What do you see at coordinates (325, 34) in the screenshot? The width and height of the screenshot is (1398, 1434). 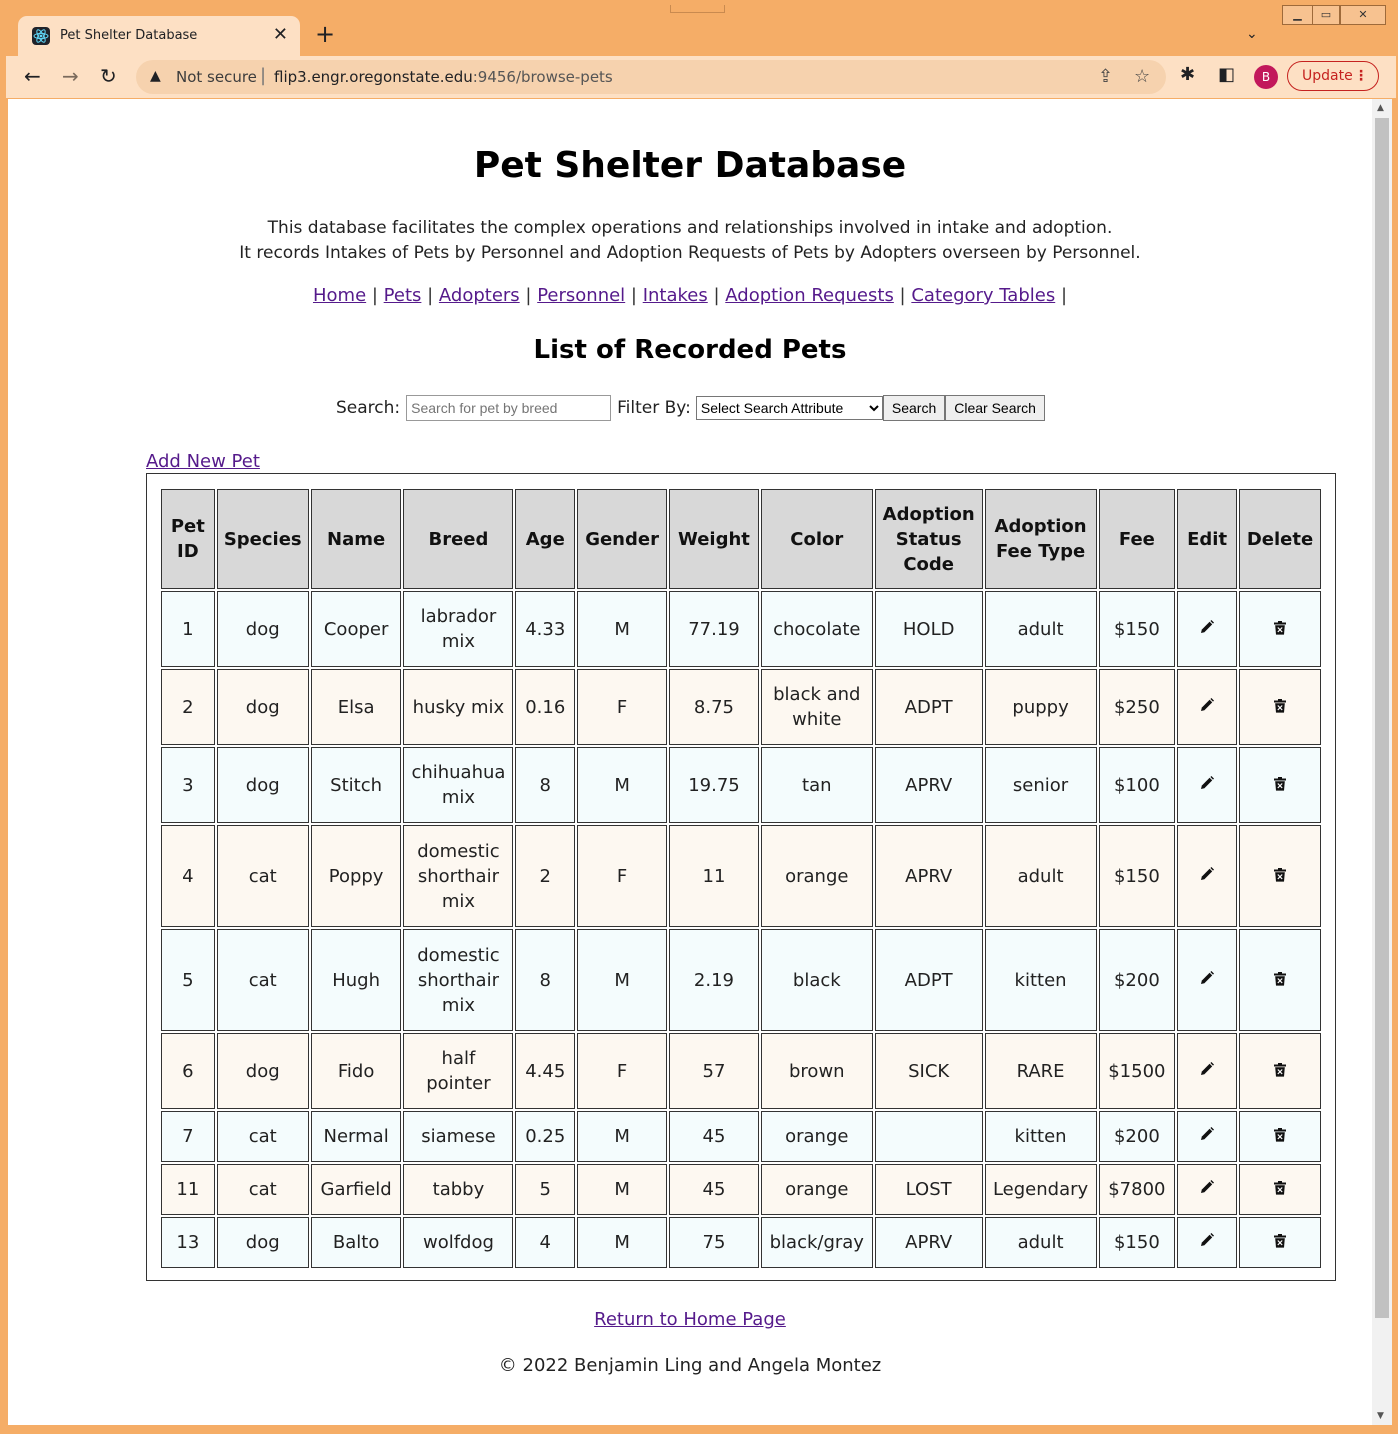 I see `new-tab-icon: +` at bounding box center [325, 34].